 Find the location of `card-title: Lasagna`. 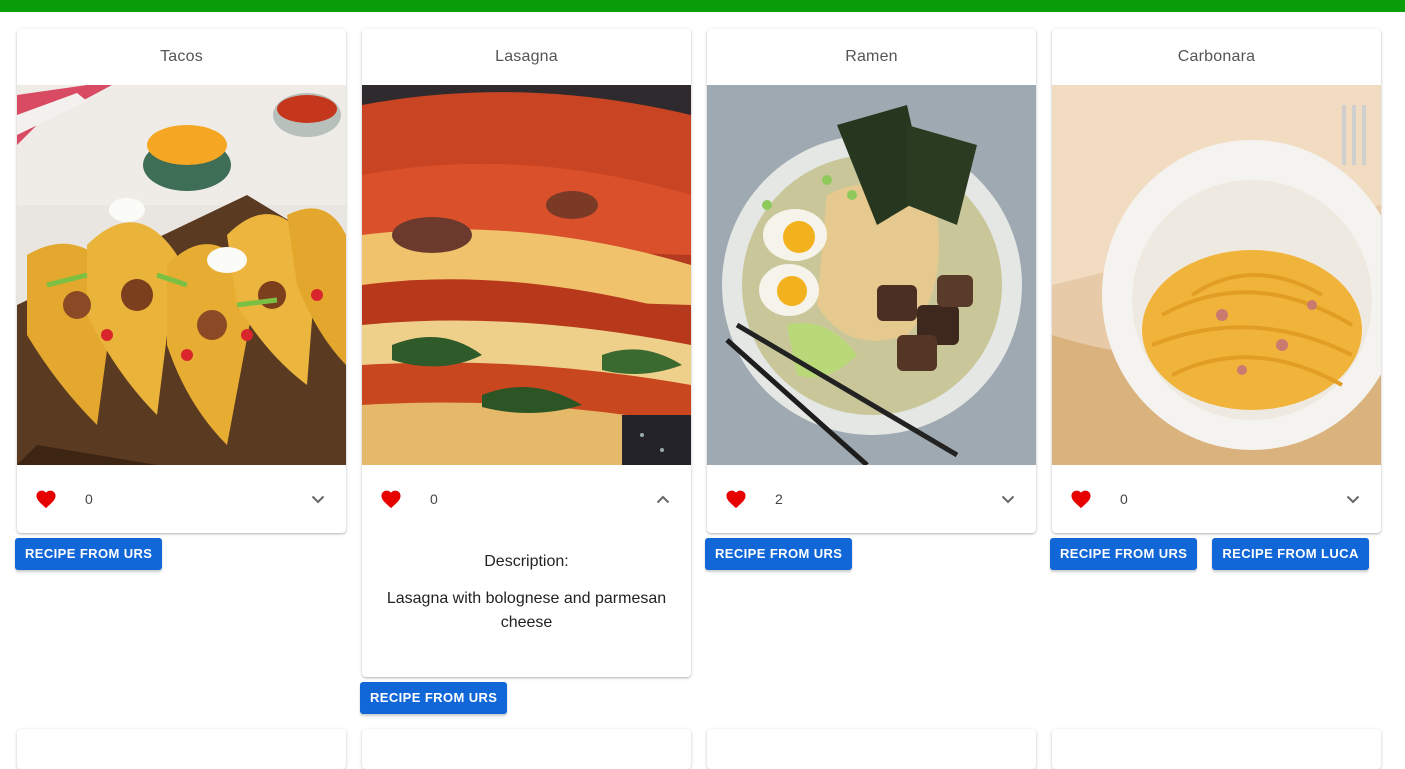

card-title: Lasagna is located at coordinates (526, 56).